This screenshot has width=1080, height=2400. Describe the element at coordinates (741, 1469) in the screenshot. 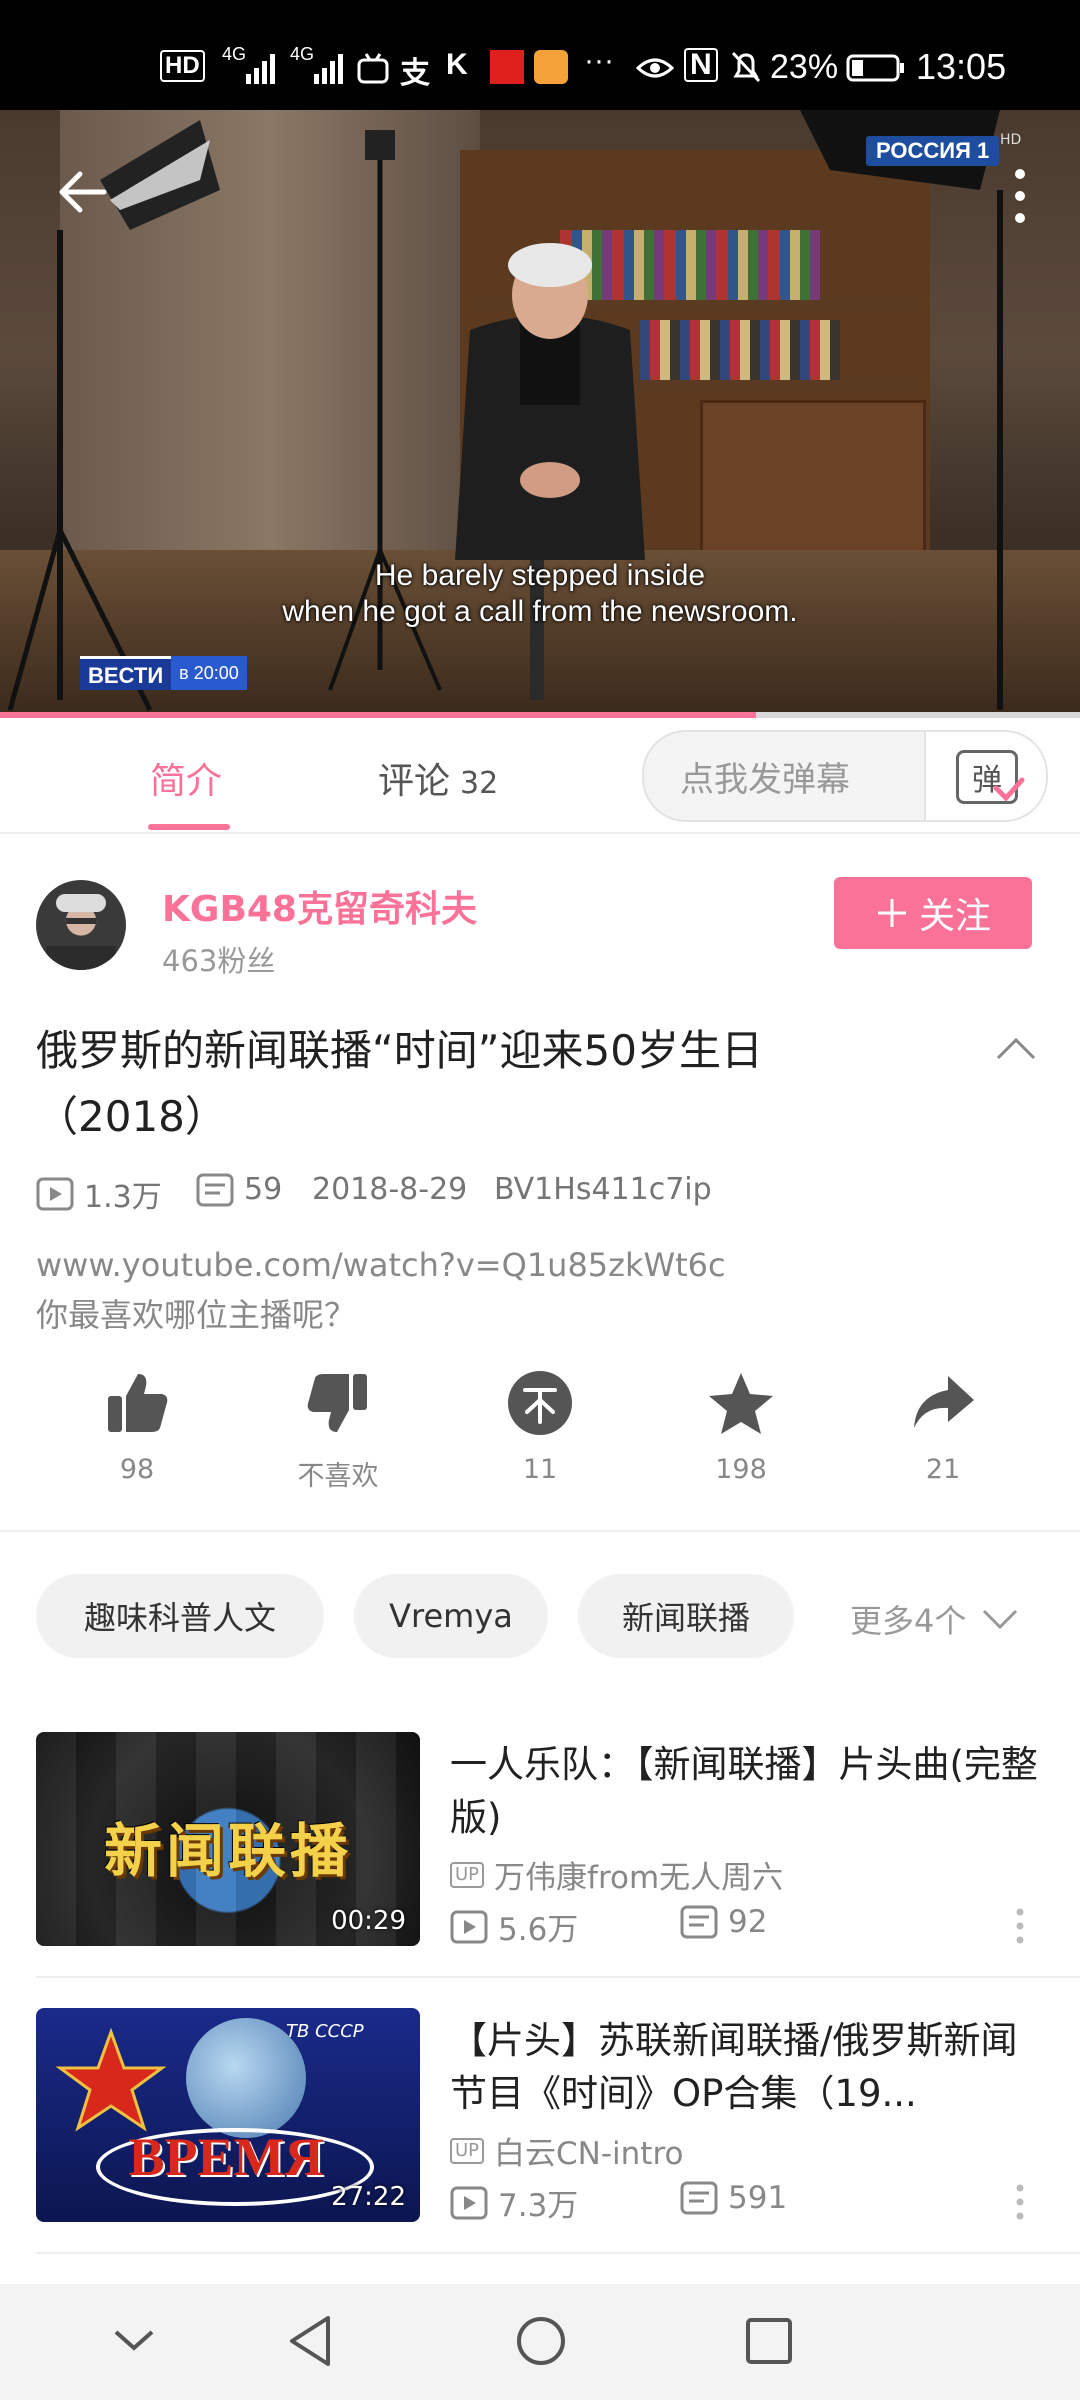

I see `favorite-count: 198` at that location.